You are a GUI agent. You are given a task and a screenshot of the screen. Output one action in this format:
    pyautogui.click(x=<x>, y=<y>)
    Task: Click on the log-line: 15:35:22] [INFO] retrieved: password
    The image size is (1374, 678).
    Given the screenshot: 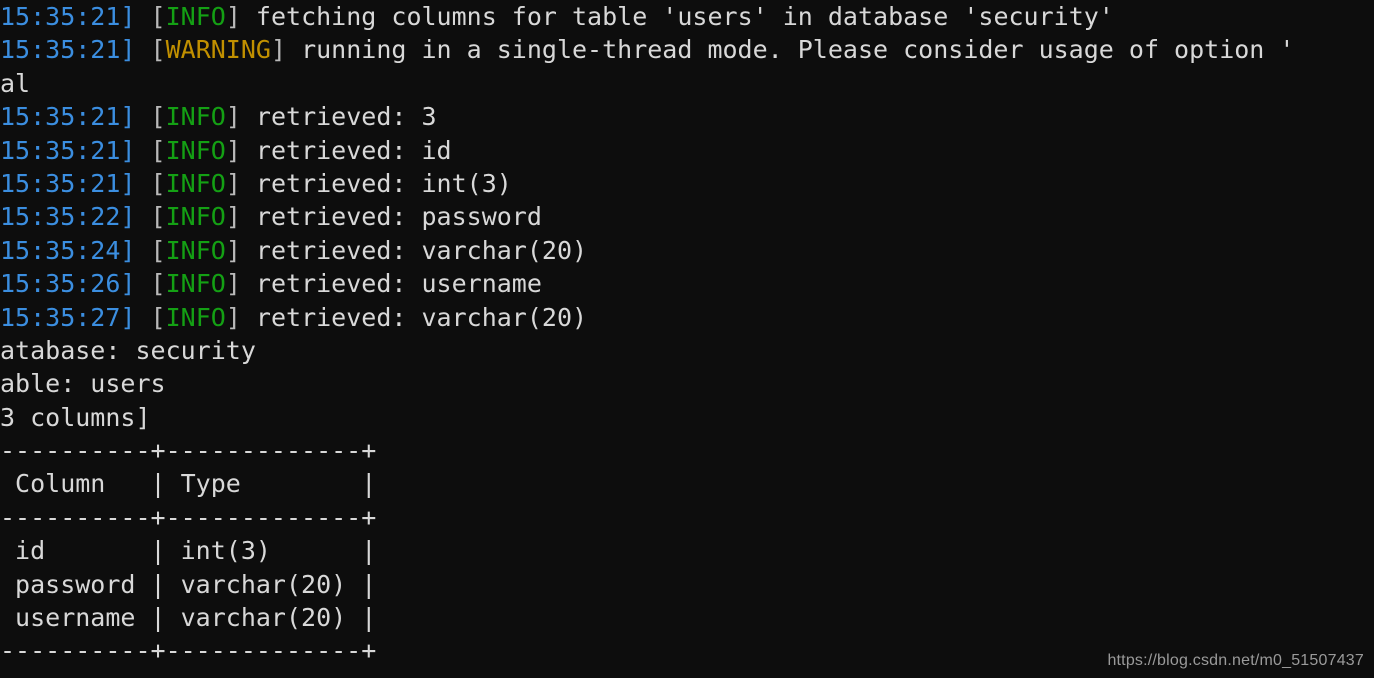 What is the action you would take?
    pyautogui.click(x=687, y=216)
    